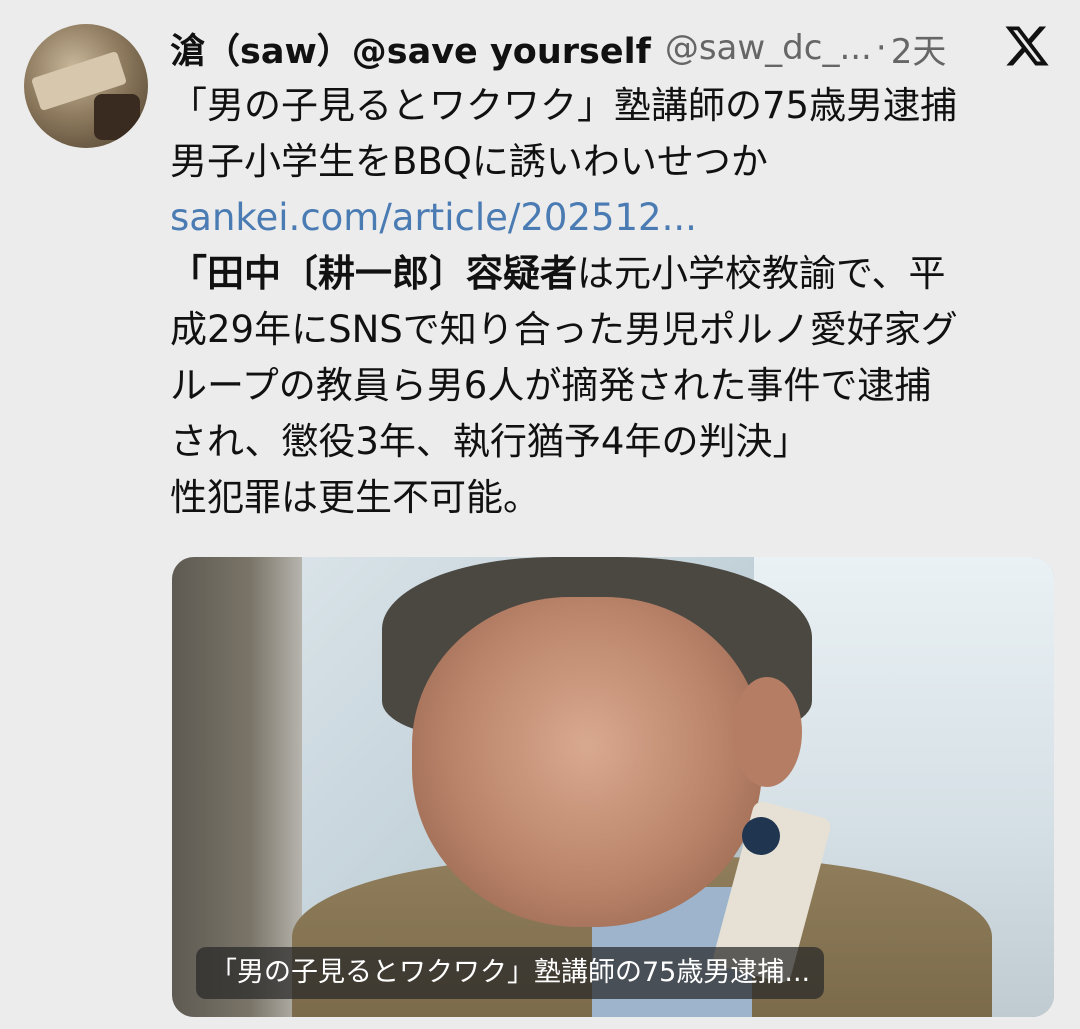  I want to click on x-logo-icon, so click(1027, 46).